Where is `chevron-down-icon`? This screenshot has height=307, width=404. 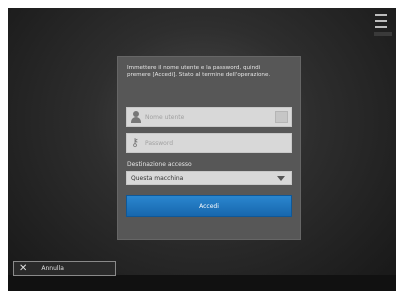
chevron-down-icon is located at coordinates (281, 178).